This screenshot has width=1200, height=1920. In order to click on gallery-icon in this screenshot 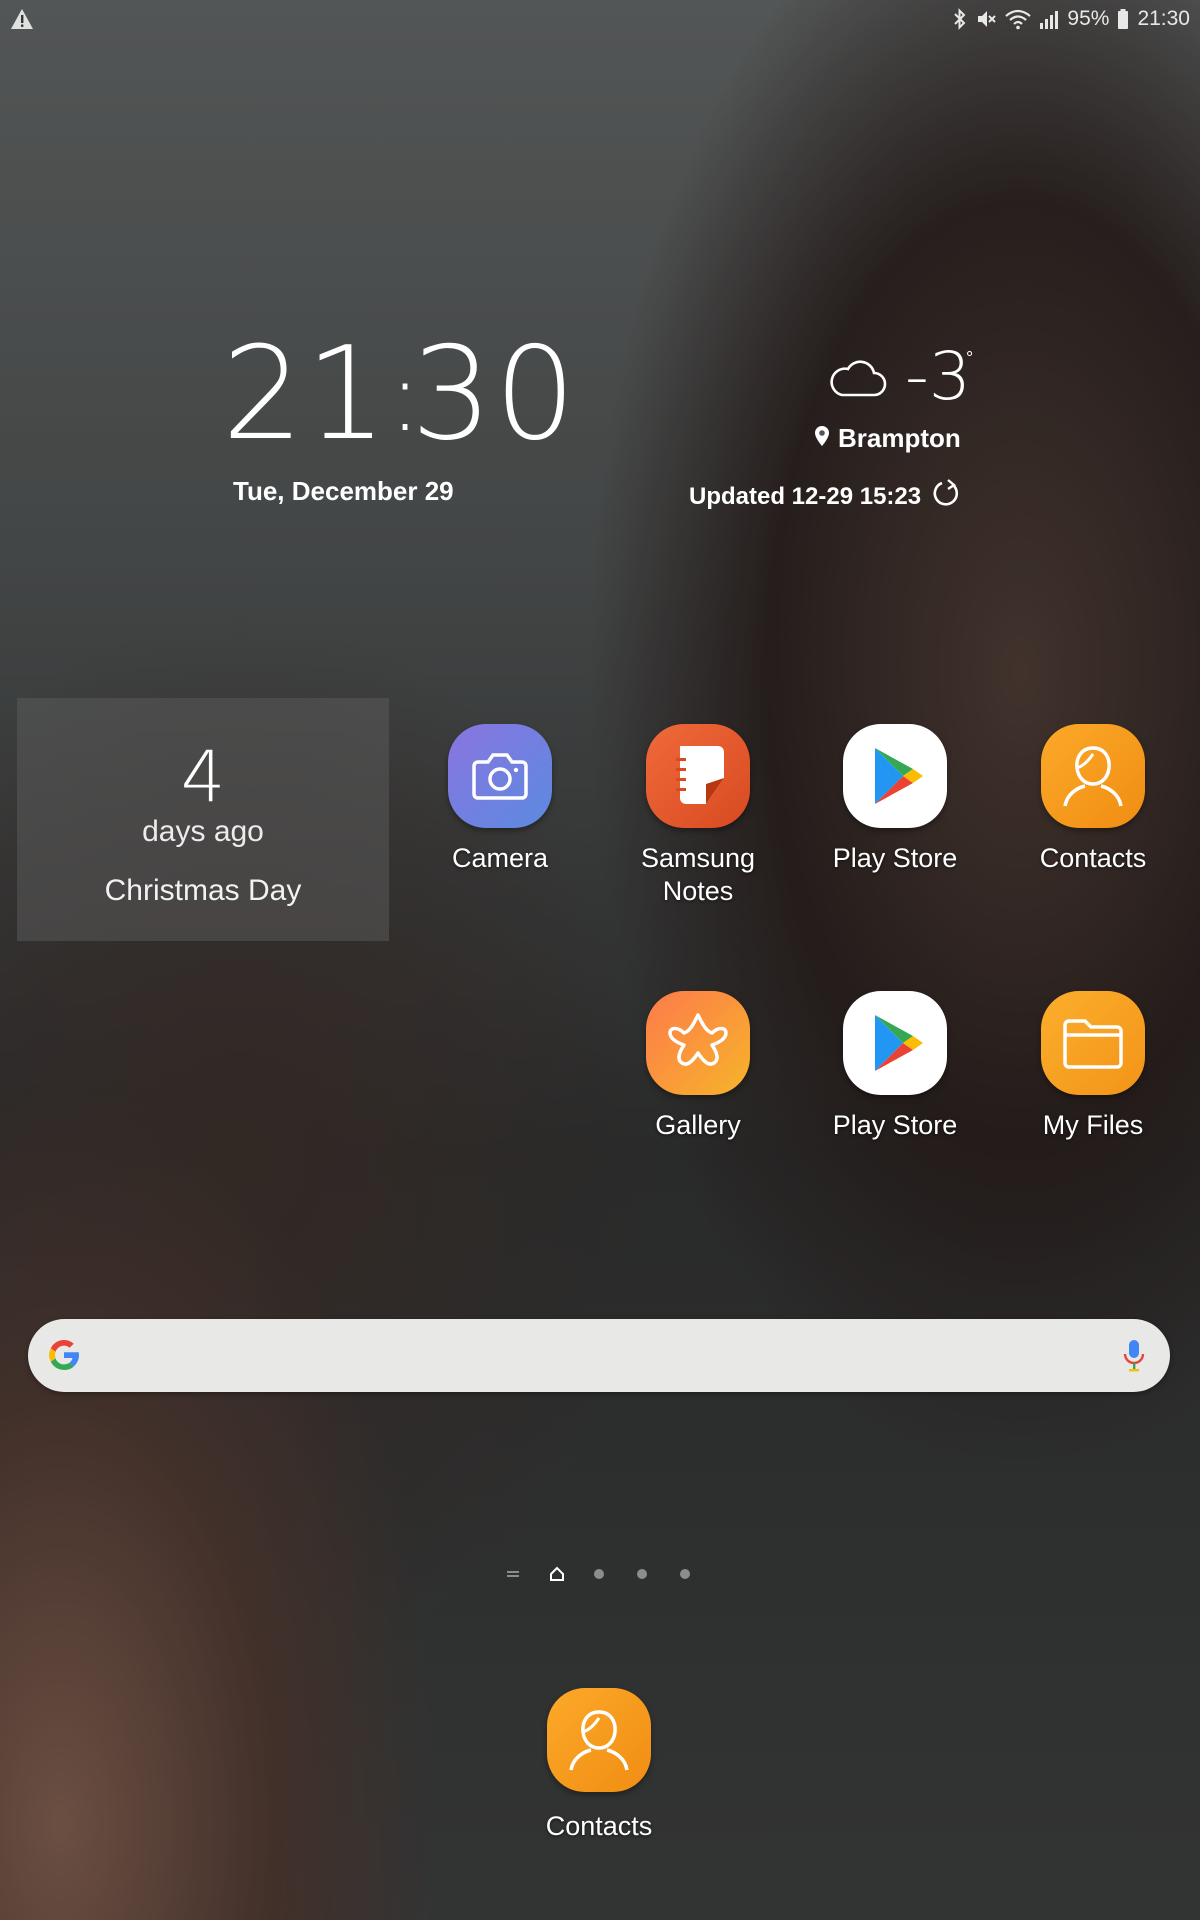, I will do `click(698, 1043)`.